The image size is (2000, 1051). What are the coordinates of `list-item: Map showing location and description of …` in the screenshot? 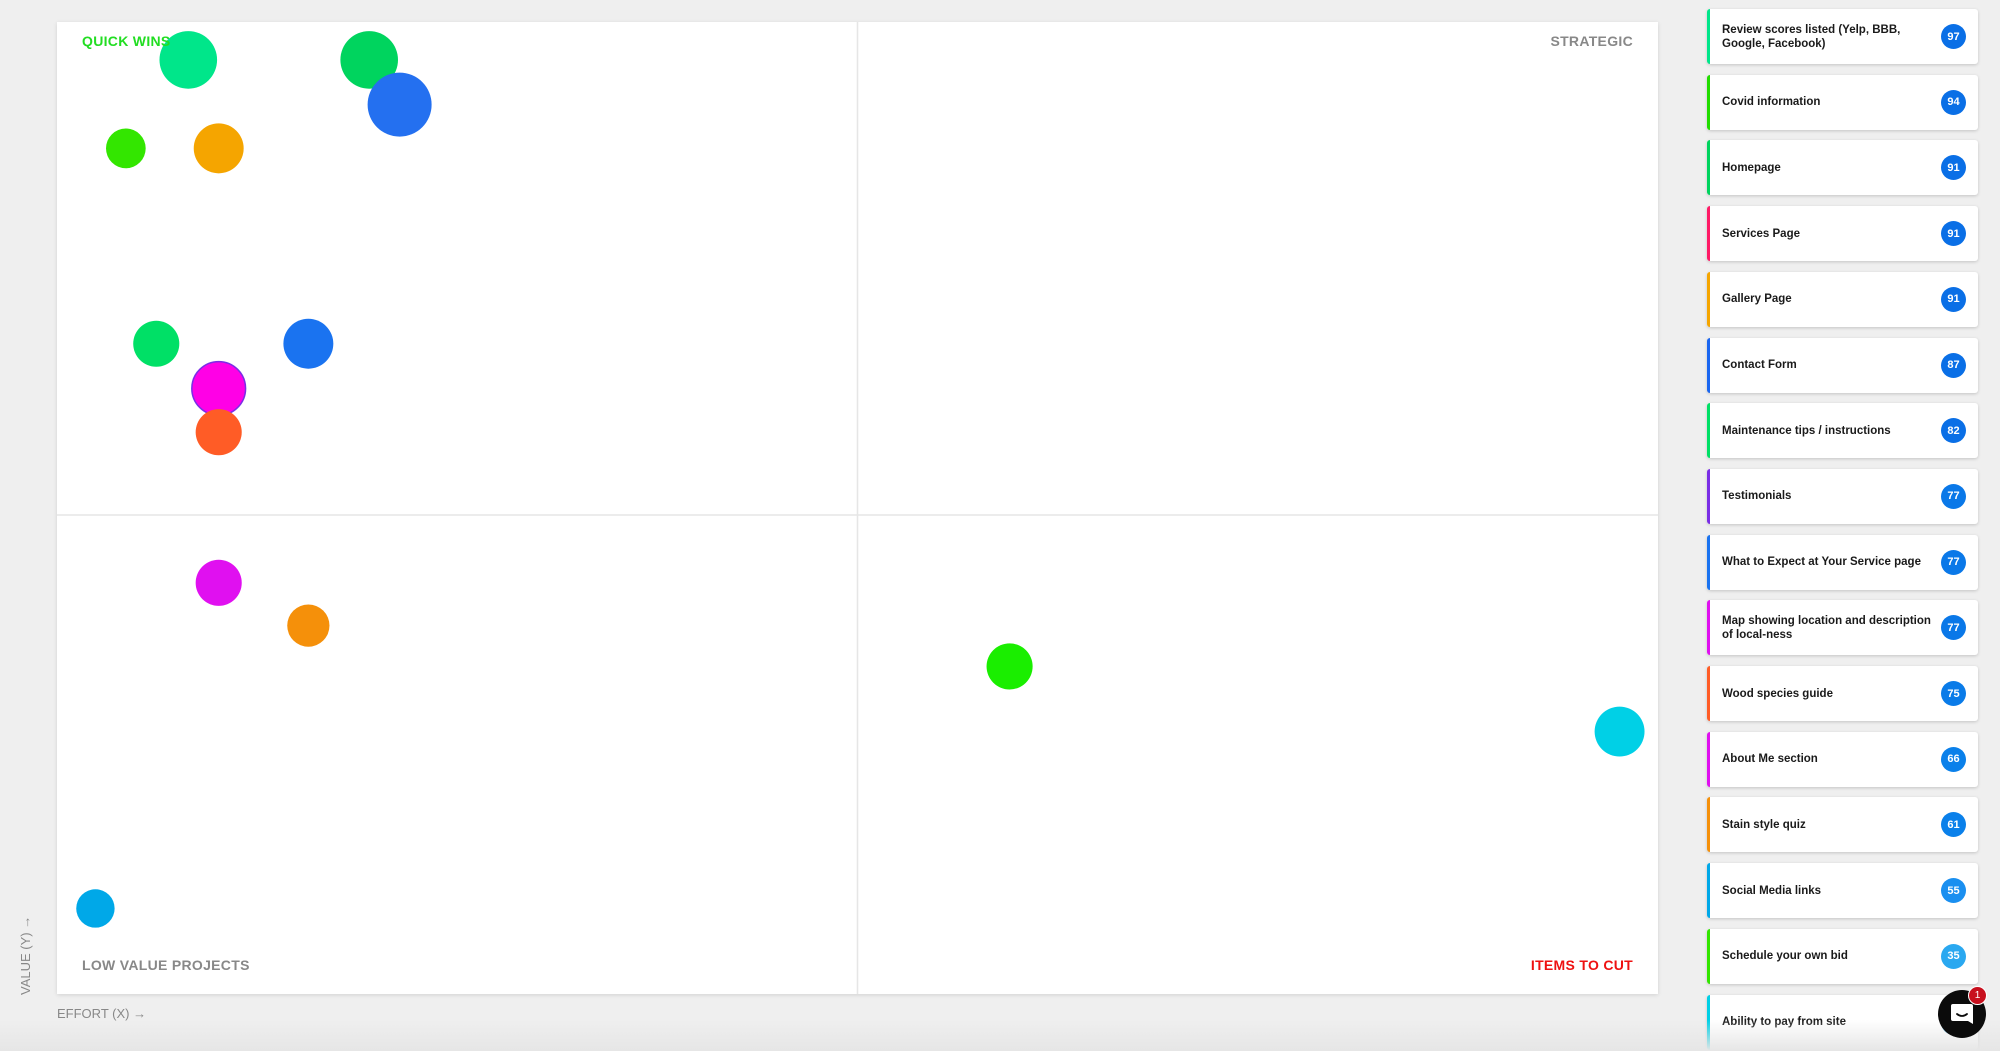 It's located at (1842, 628).